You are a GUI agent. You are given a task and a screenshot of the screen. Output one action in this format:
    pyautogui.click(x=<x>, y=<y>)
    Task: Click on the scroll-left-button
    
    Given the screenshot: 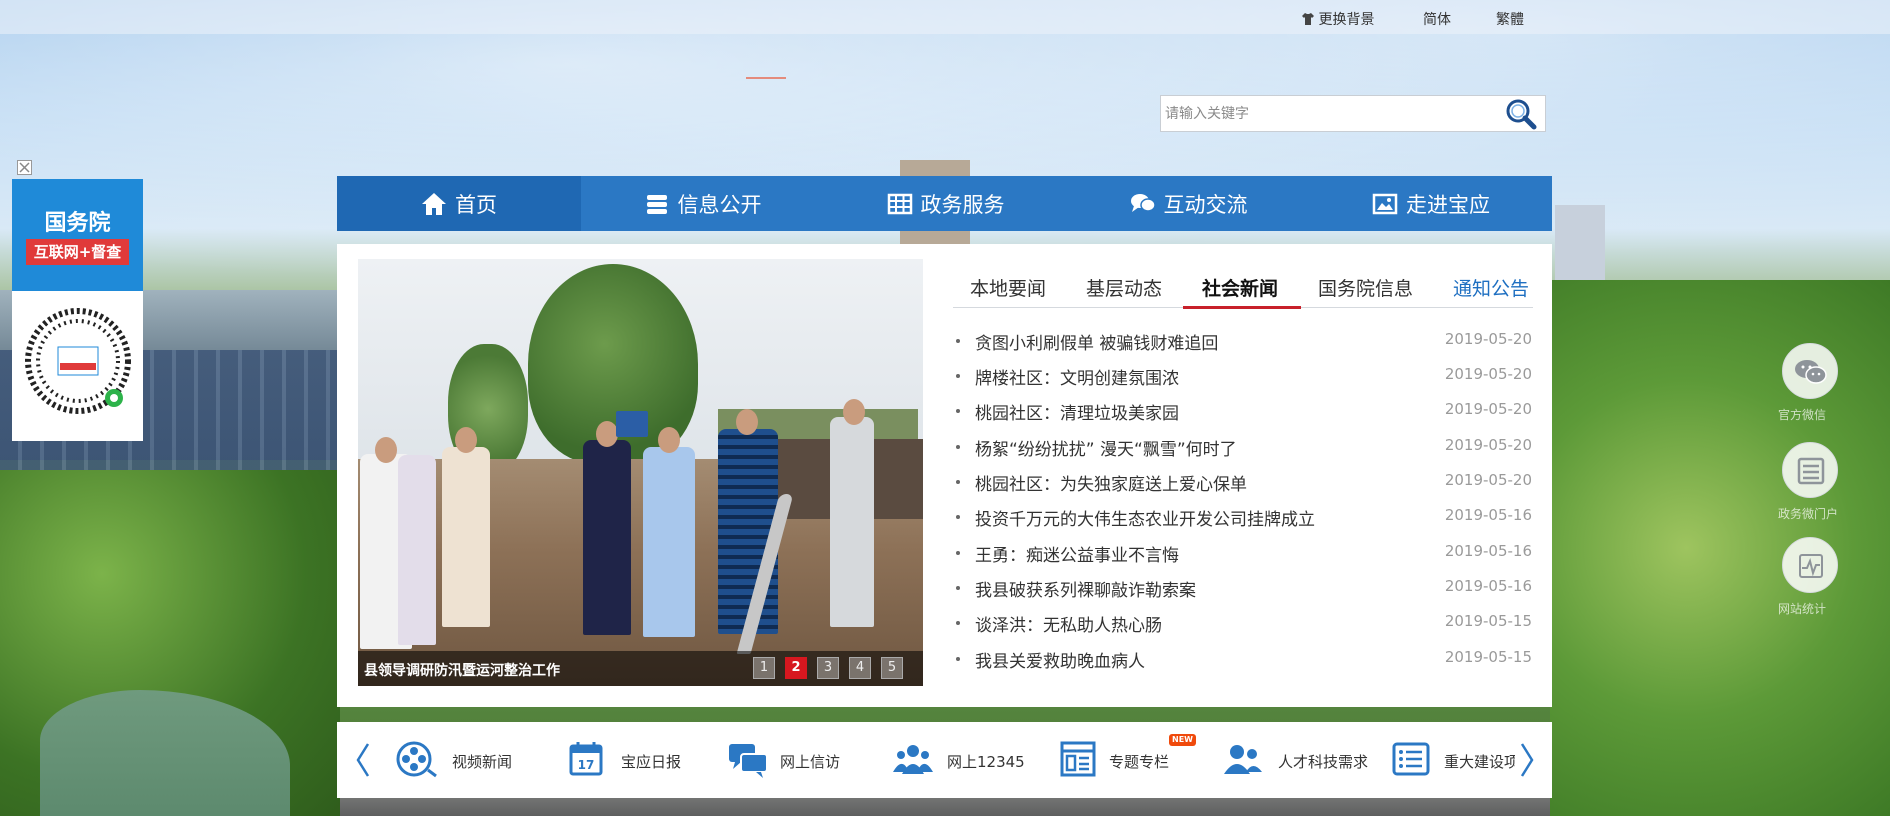 What is the action you would take?
    pyautogui.click(x=363, y=760)
    